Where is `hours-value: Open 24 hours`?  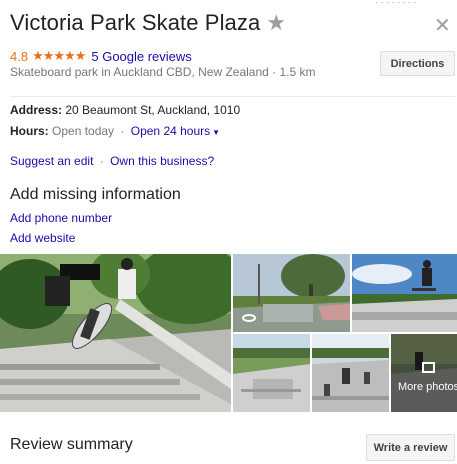 hours-value: Open 24 hours is located at coordinates (170, 131).